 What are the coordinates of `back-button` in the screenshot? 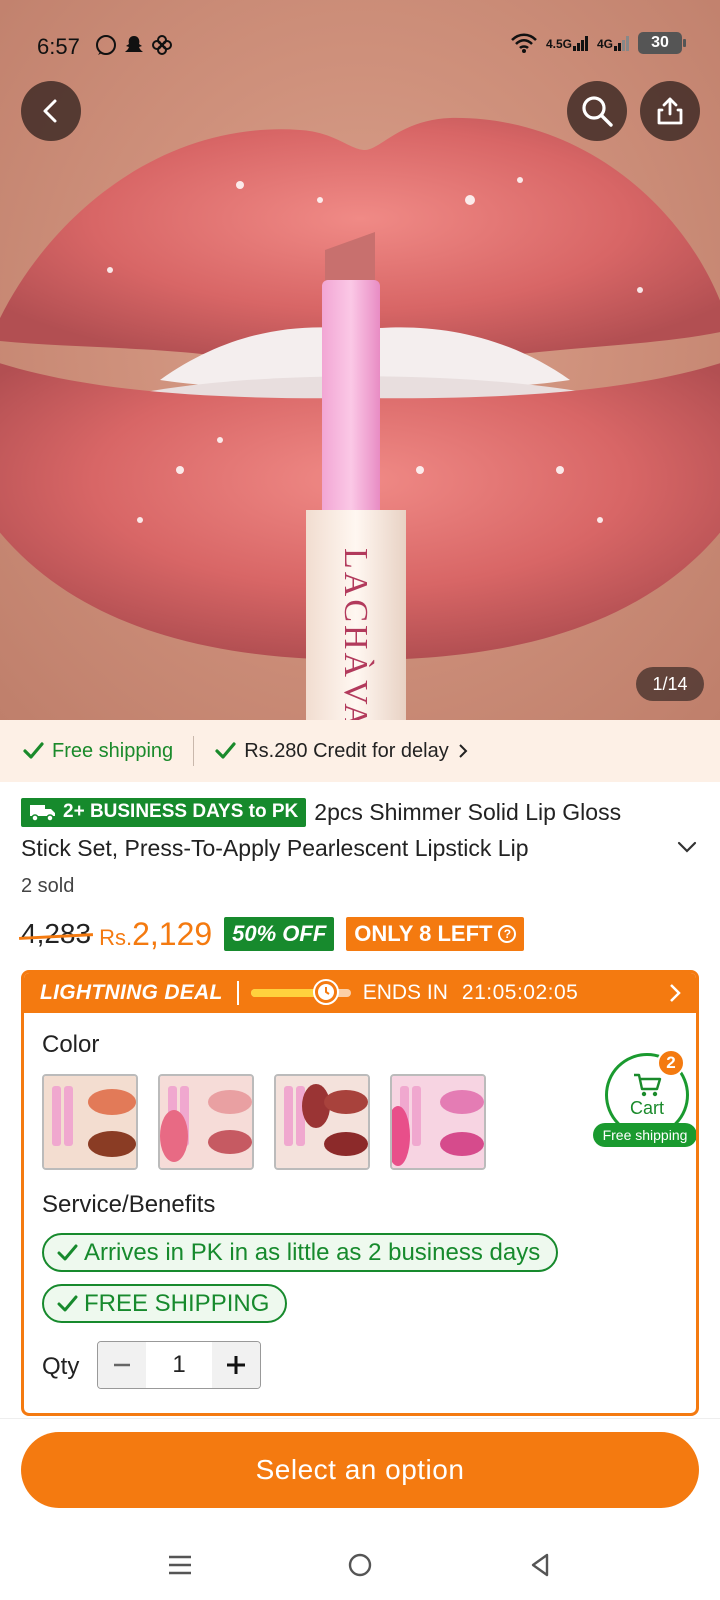 It's located at (51, 111).